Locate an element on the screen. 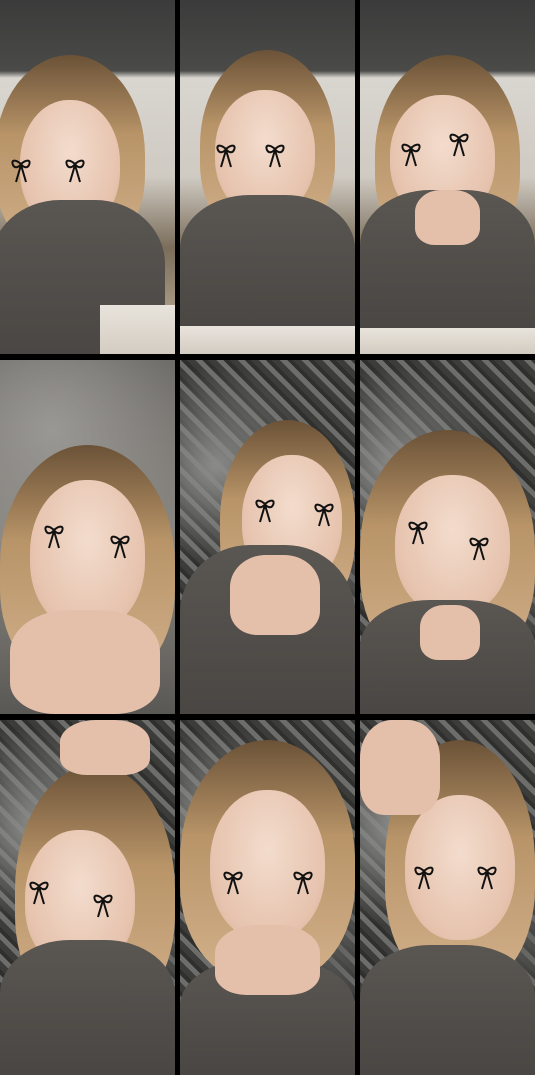  face is located at coordinates (267, 865).